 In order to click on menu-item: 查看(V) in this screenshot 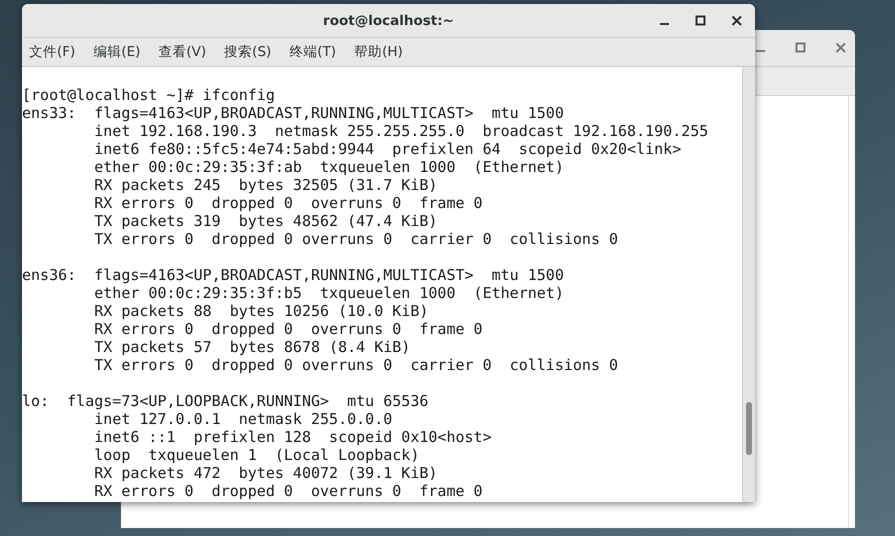, I will do `click(182, 52)`.